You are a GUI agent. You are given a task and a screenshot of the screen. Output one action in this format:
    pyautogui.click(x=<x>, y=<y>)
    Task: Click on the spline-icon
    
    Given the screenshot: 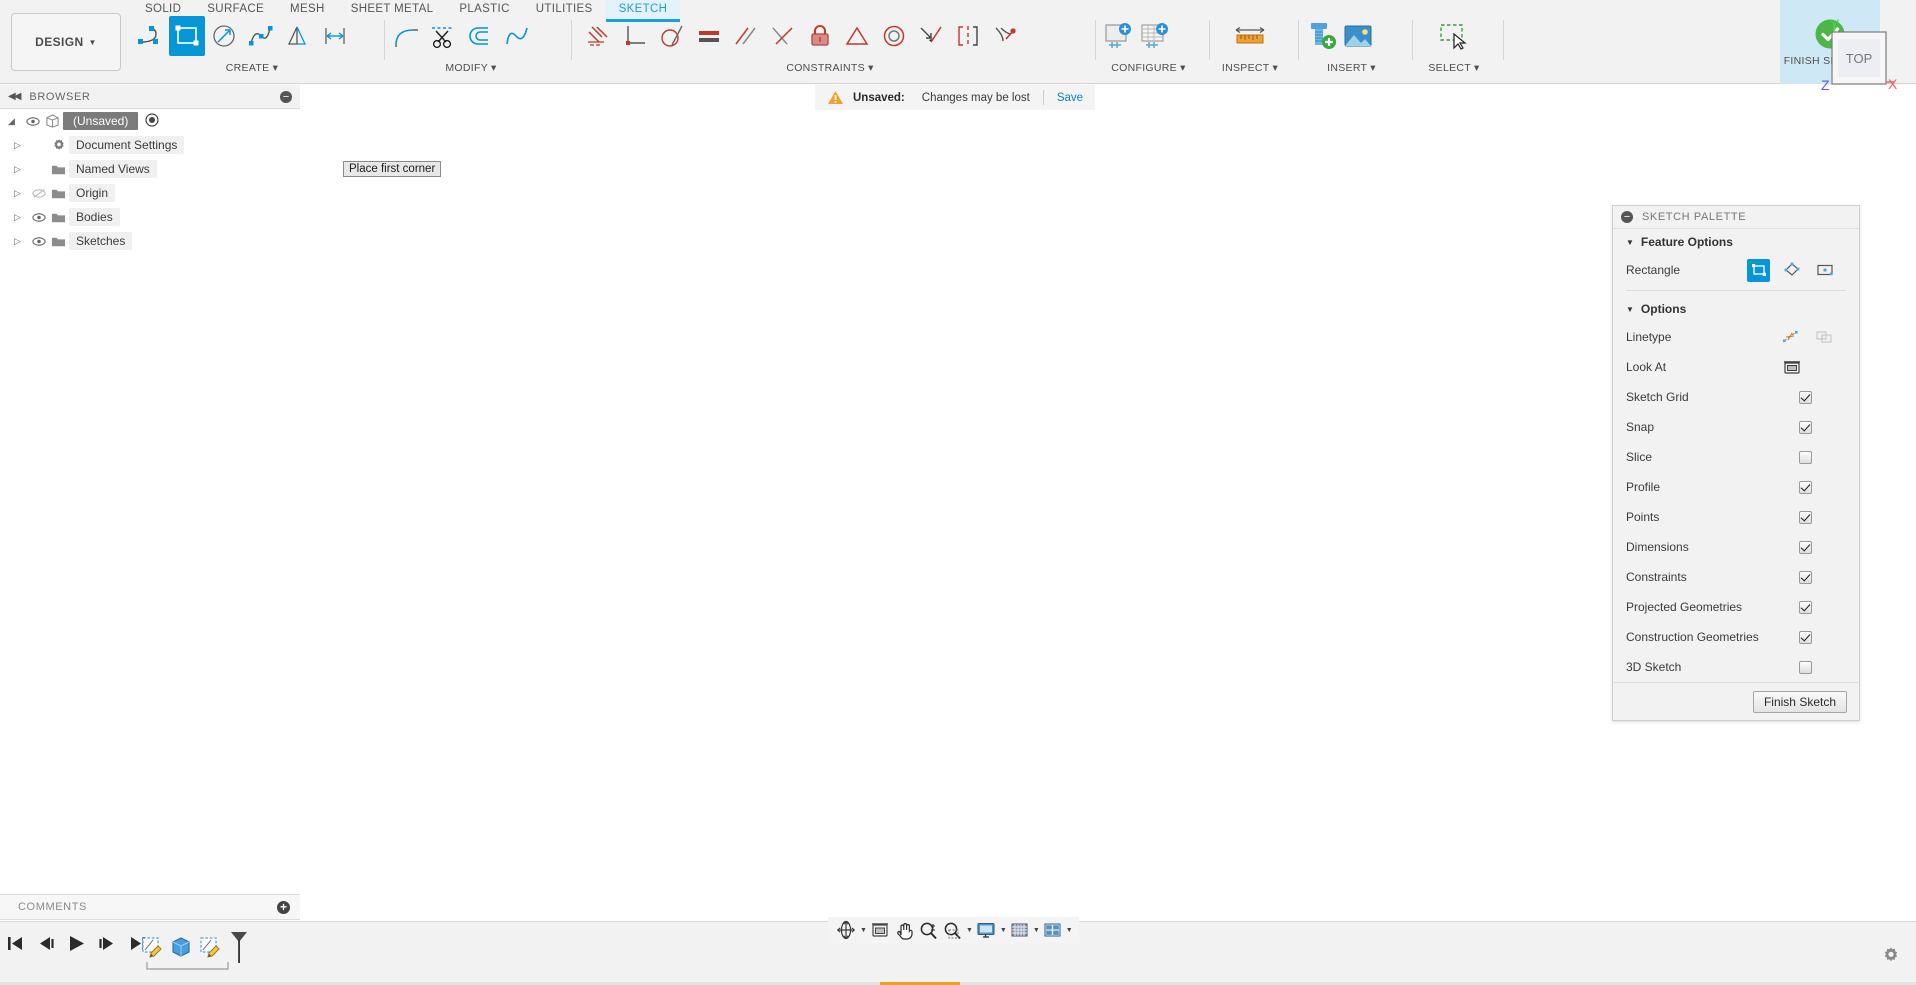 What is the action you would take?
    pyautogui.click(x=261, y=36)
    